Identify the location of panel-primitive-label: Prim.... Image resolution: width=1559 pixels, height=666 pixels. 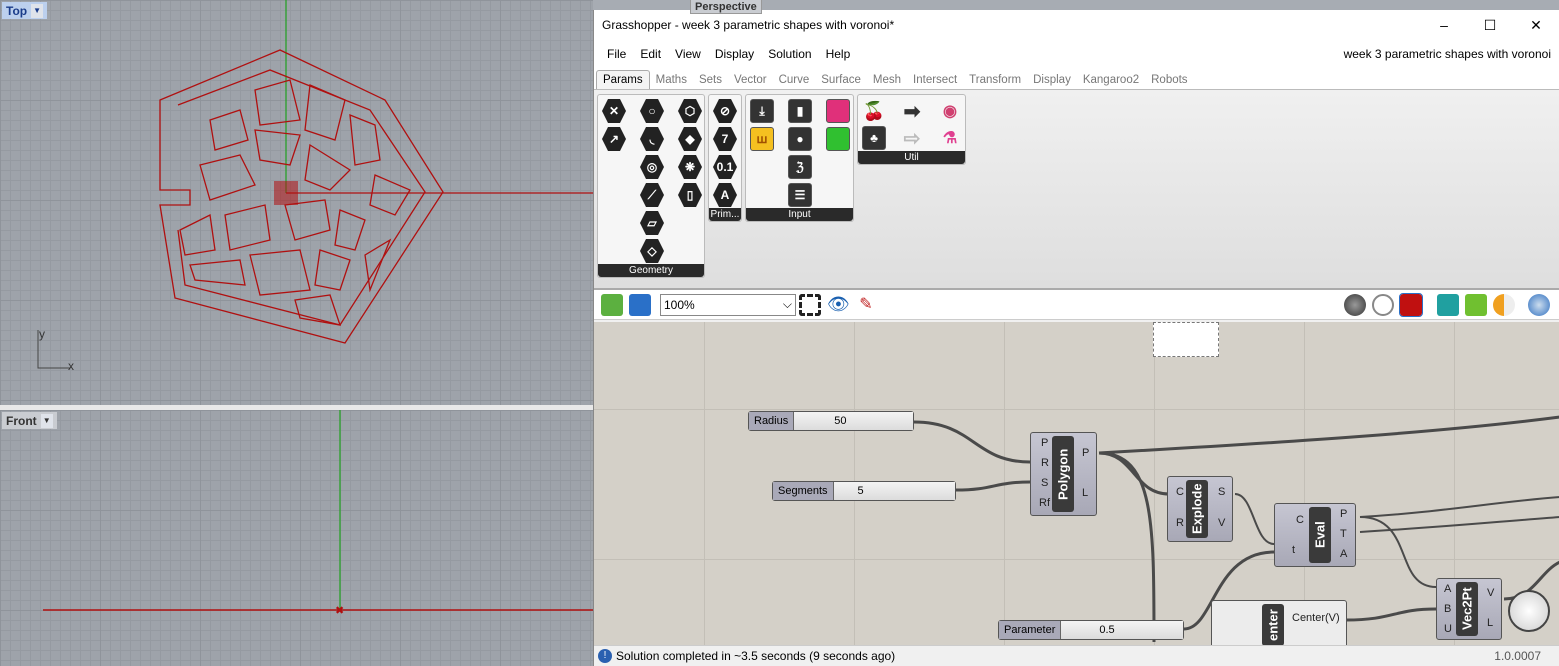
(725, 214).